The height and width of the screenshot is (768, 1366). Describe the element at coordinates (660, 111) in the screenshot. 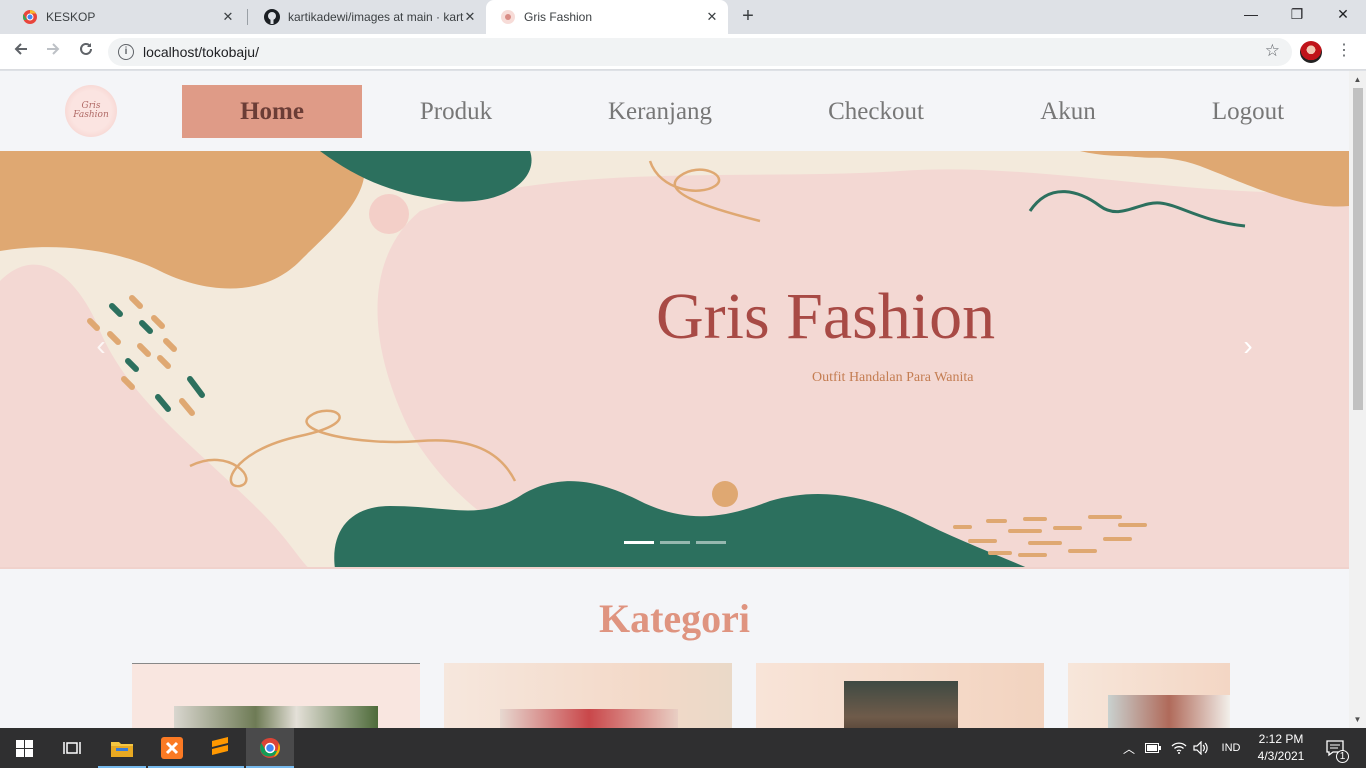

I see `nav-keranjang: Keranjang` at that location.